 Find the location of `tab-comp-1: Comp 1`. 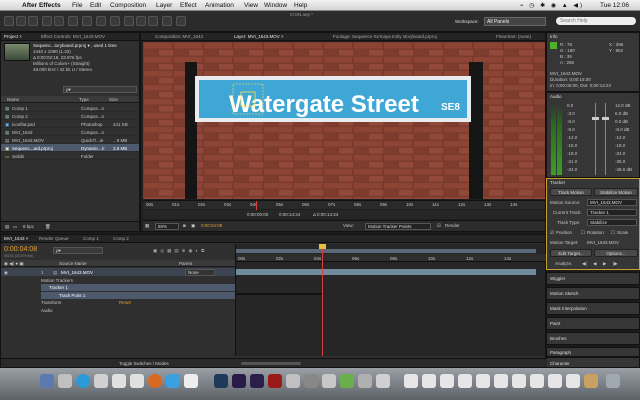

tab-comp-1: Comp 1 is located at coordinates (91, 238).